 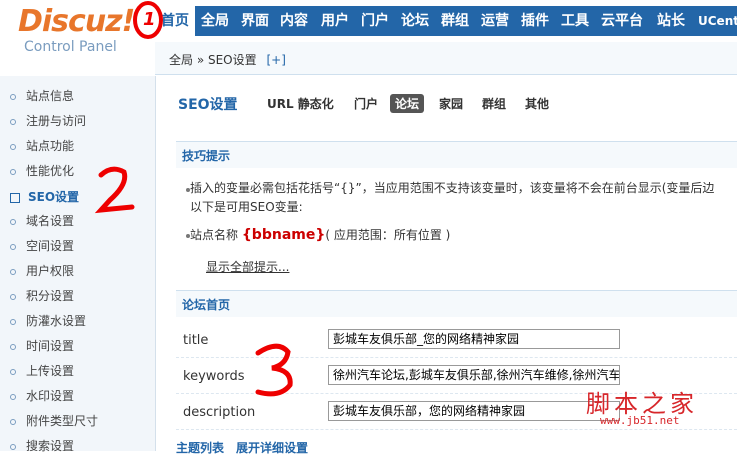 I want to click on annotation-label-1: 1, so click(x=149, y=19).